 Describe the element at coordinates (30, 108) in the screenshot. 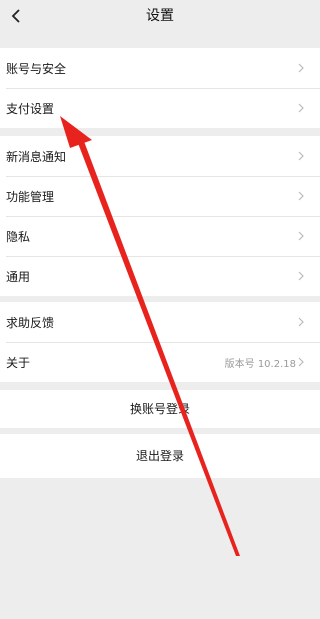

I see `settings-item-label: 支付设置` at that location.